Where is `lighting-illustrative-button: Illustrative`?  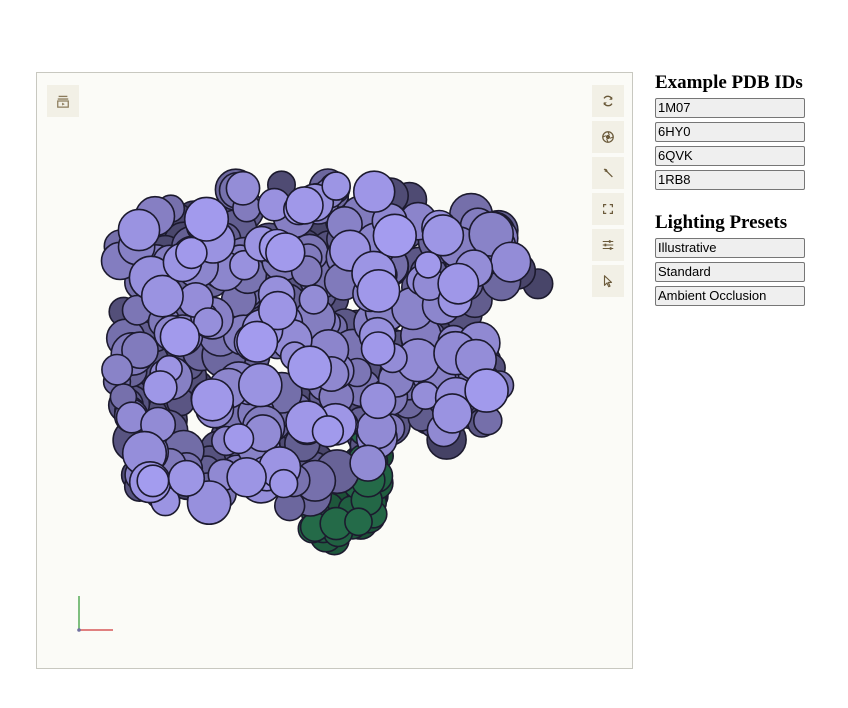
lighting-illustrative-button: Illustrative is located at coordinates (730, 248).